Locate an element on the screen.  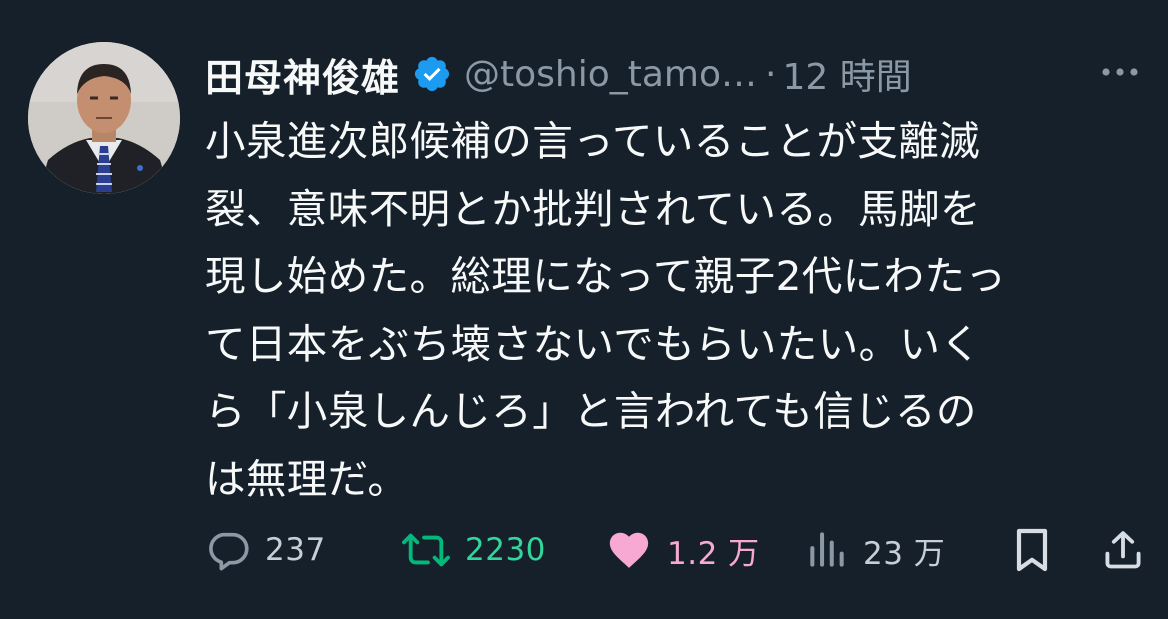
share-button is located at coordinates (1123, 550).